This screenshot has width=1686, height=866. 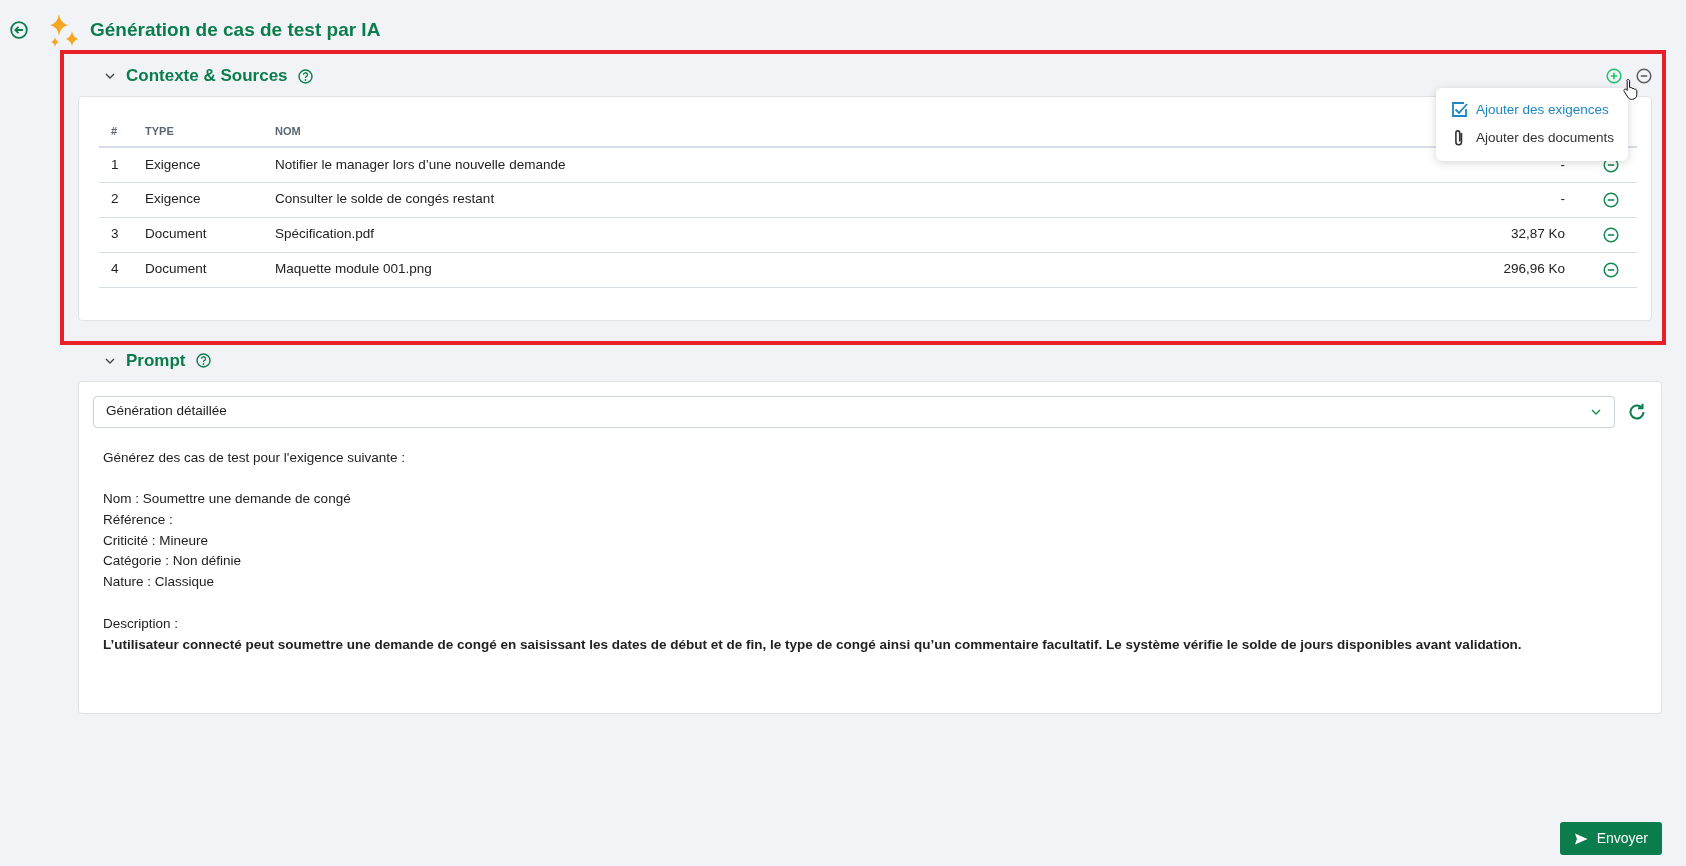 I want to click on menu-item: Ajouter des documents, so click(x=1531, y=138).